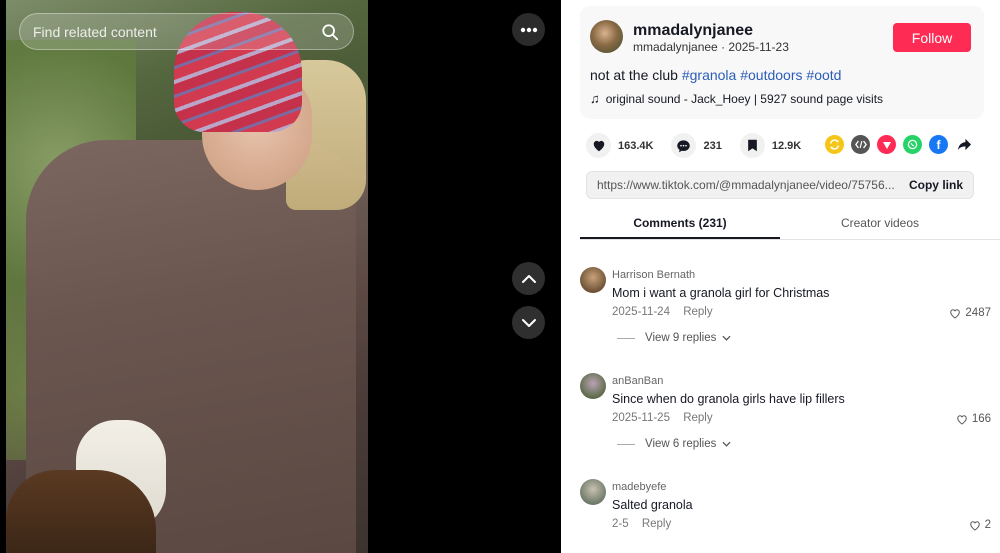  I want to click on comment-icon, so click(684, 145).